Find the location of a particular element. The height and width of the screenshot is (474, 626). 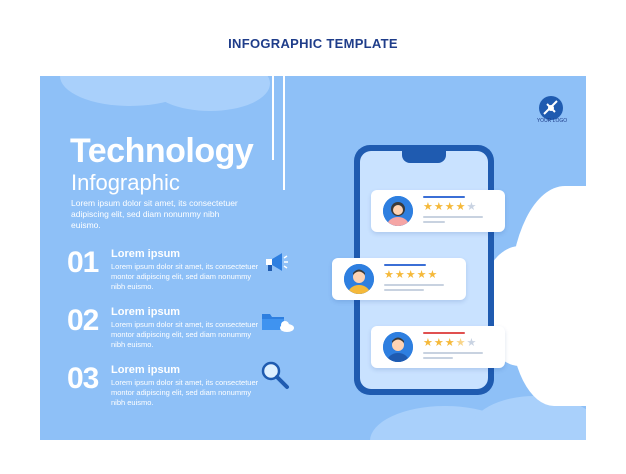

magnifier-icon is located at coordinates (275, 375).